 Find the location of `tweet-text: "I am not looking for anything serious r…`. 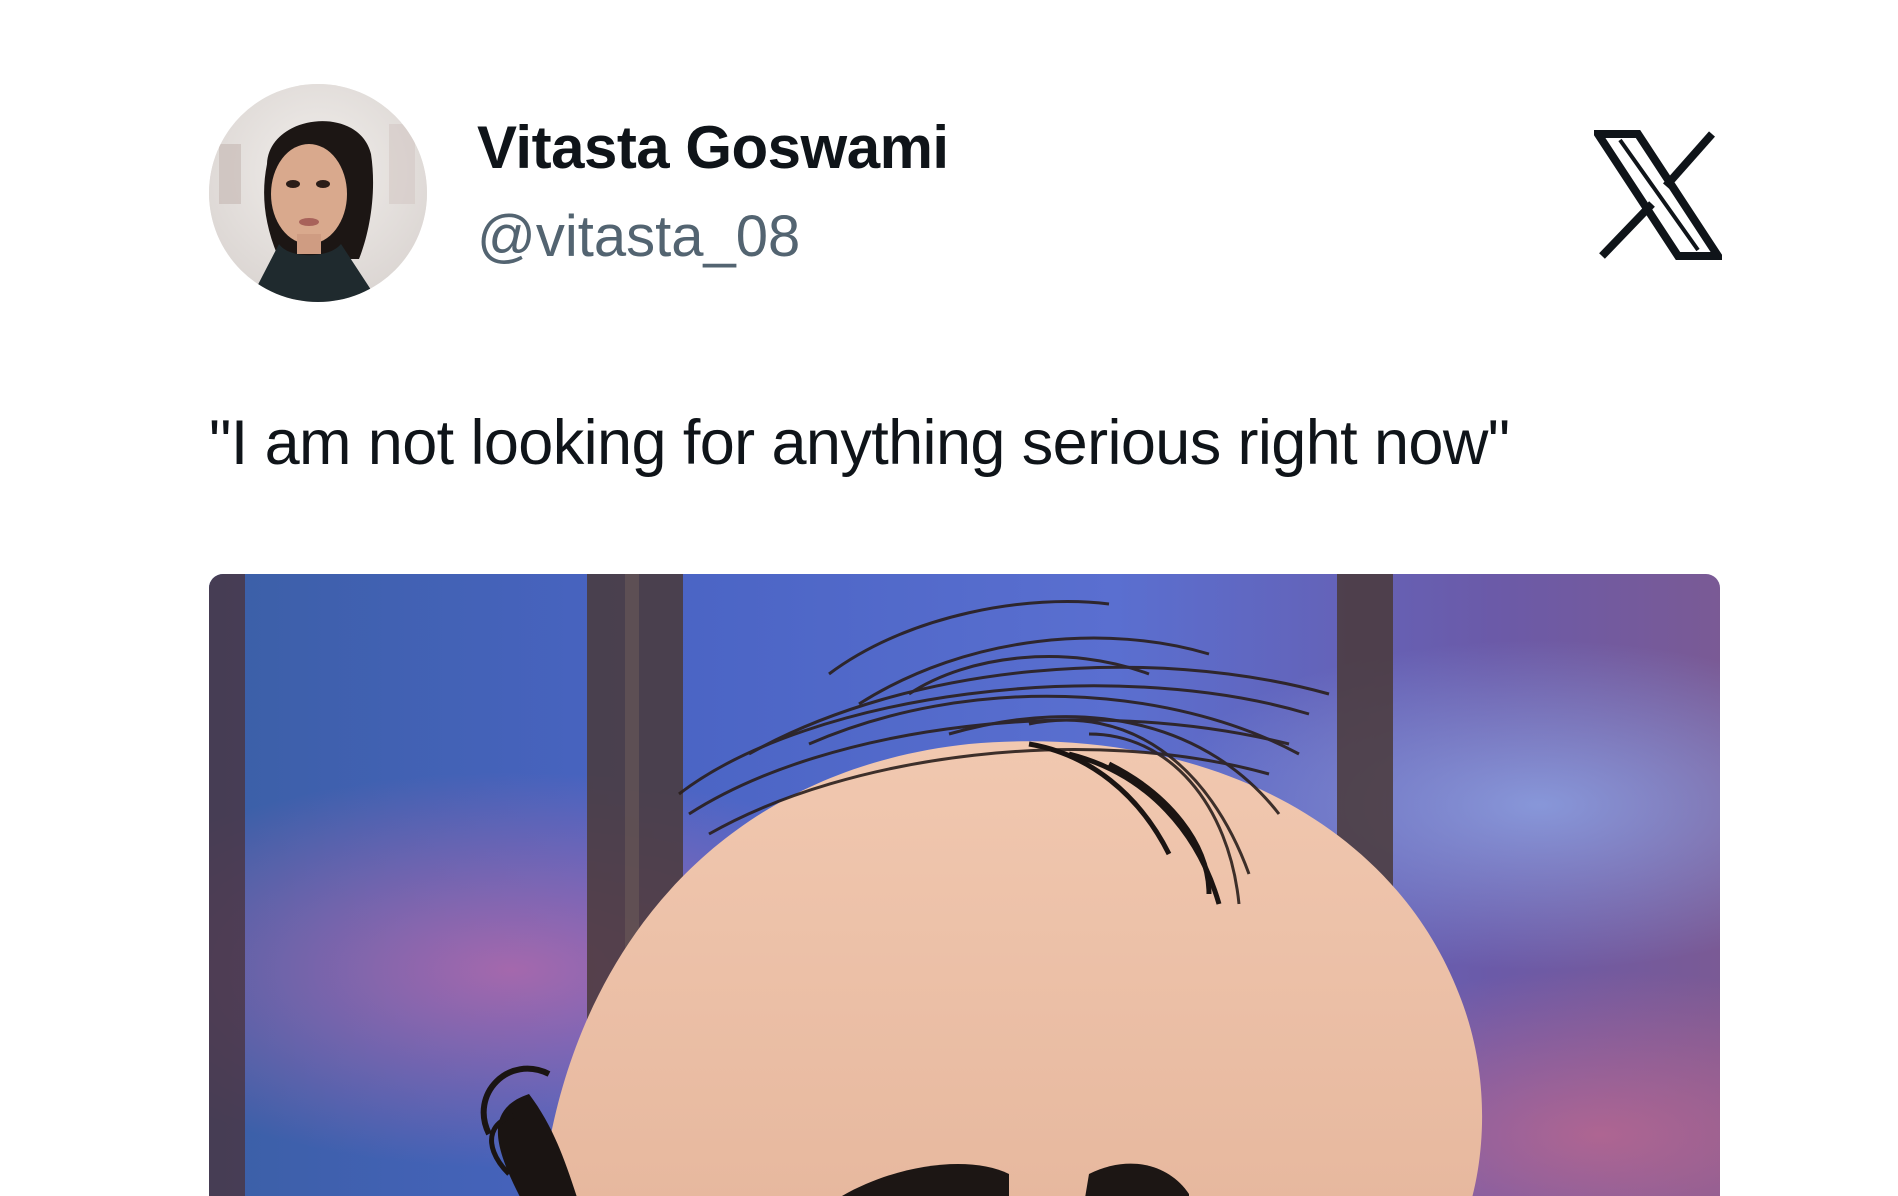

tweet-text: "I am not looking for anything serious r… is located at coordinates (859, 443).